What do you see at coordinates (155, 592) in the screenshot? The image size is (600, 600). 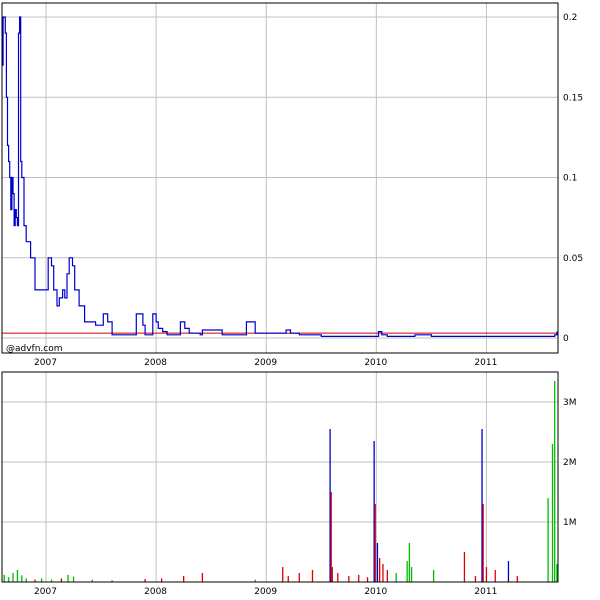 I see `volume-x-tick: 2008` at bounding box center [155, 592].